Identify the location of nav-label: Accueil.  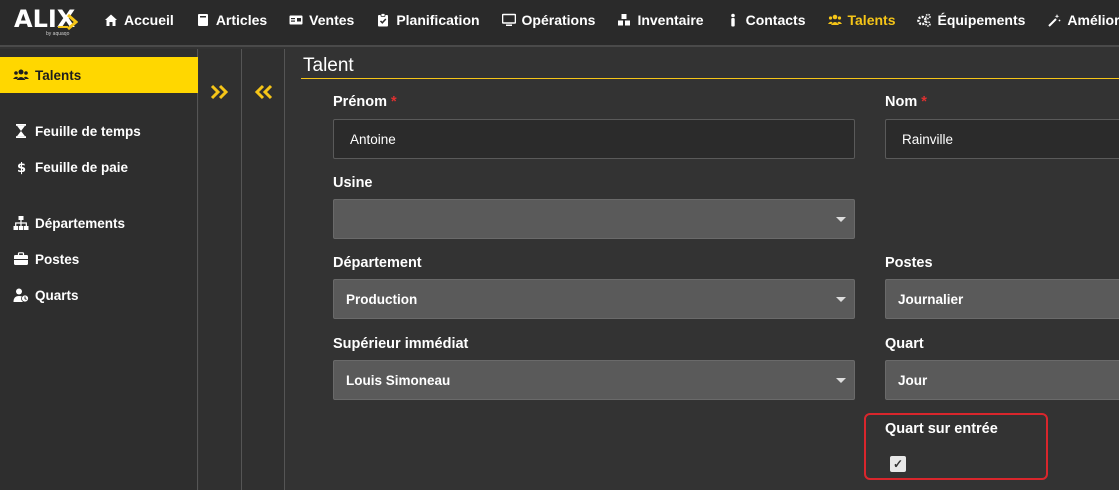
(149, 20).